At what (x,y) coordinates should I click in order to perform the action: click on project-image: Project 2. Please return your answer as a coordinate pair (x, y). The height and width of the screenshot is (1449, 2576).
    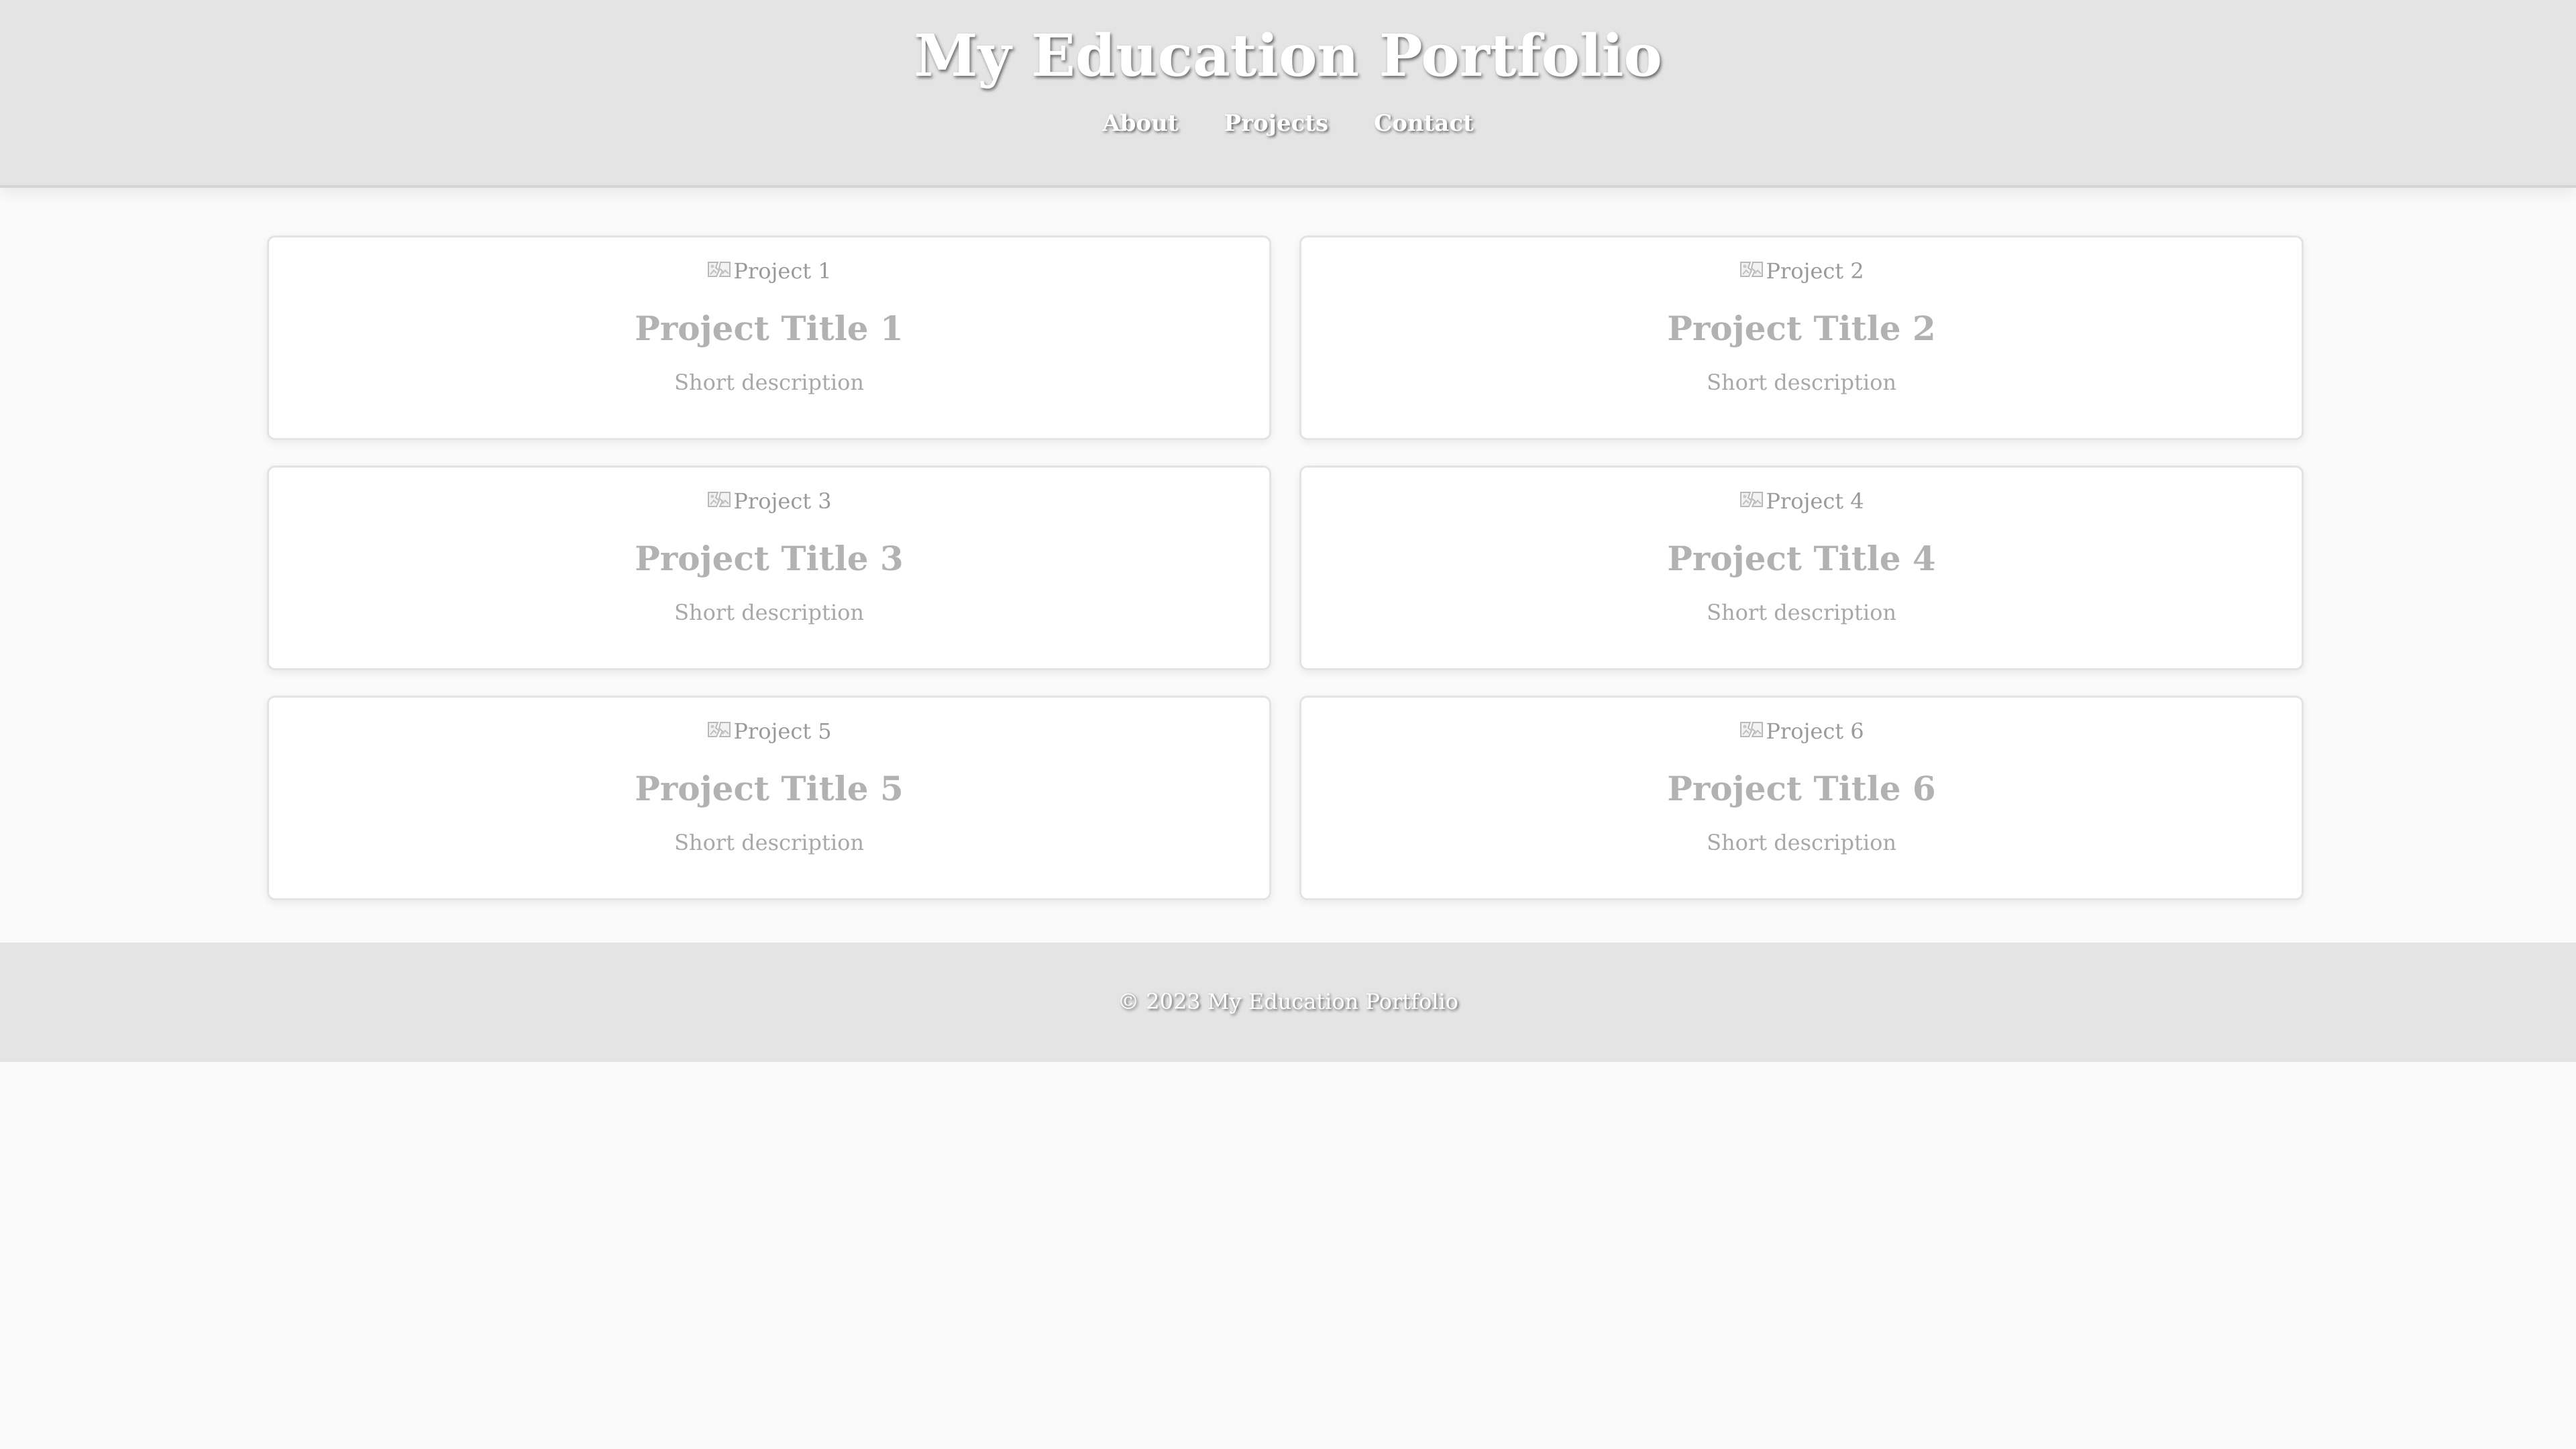
    Looking at the image, I should click on (1801, 271).